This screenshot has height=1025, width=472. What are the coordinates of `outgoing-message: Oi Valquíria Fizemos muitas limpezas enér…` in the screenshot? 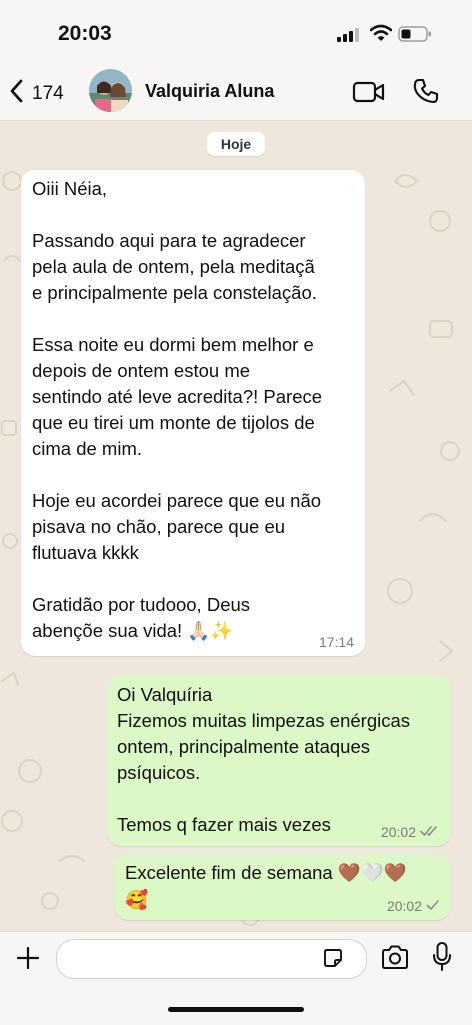 It's located at (279, 761).